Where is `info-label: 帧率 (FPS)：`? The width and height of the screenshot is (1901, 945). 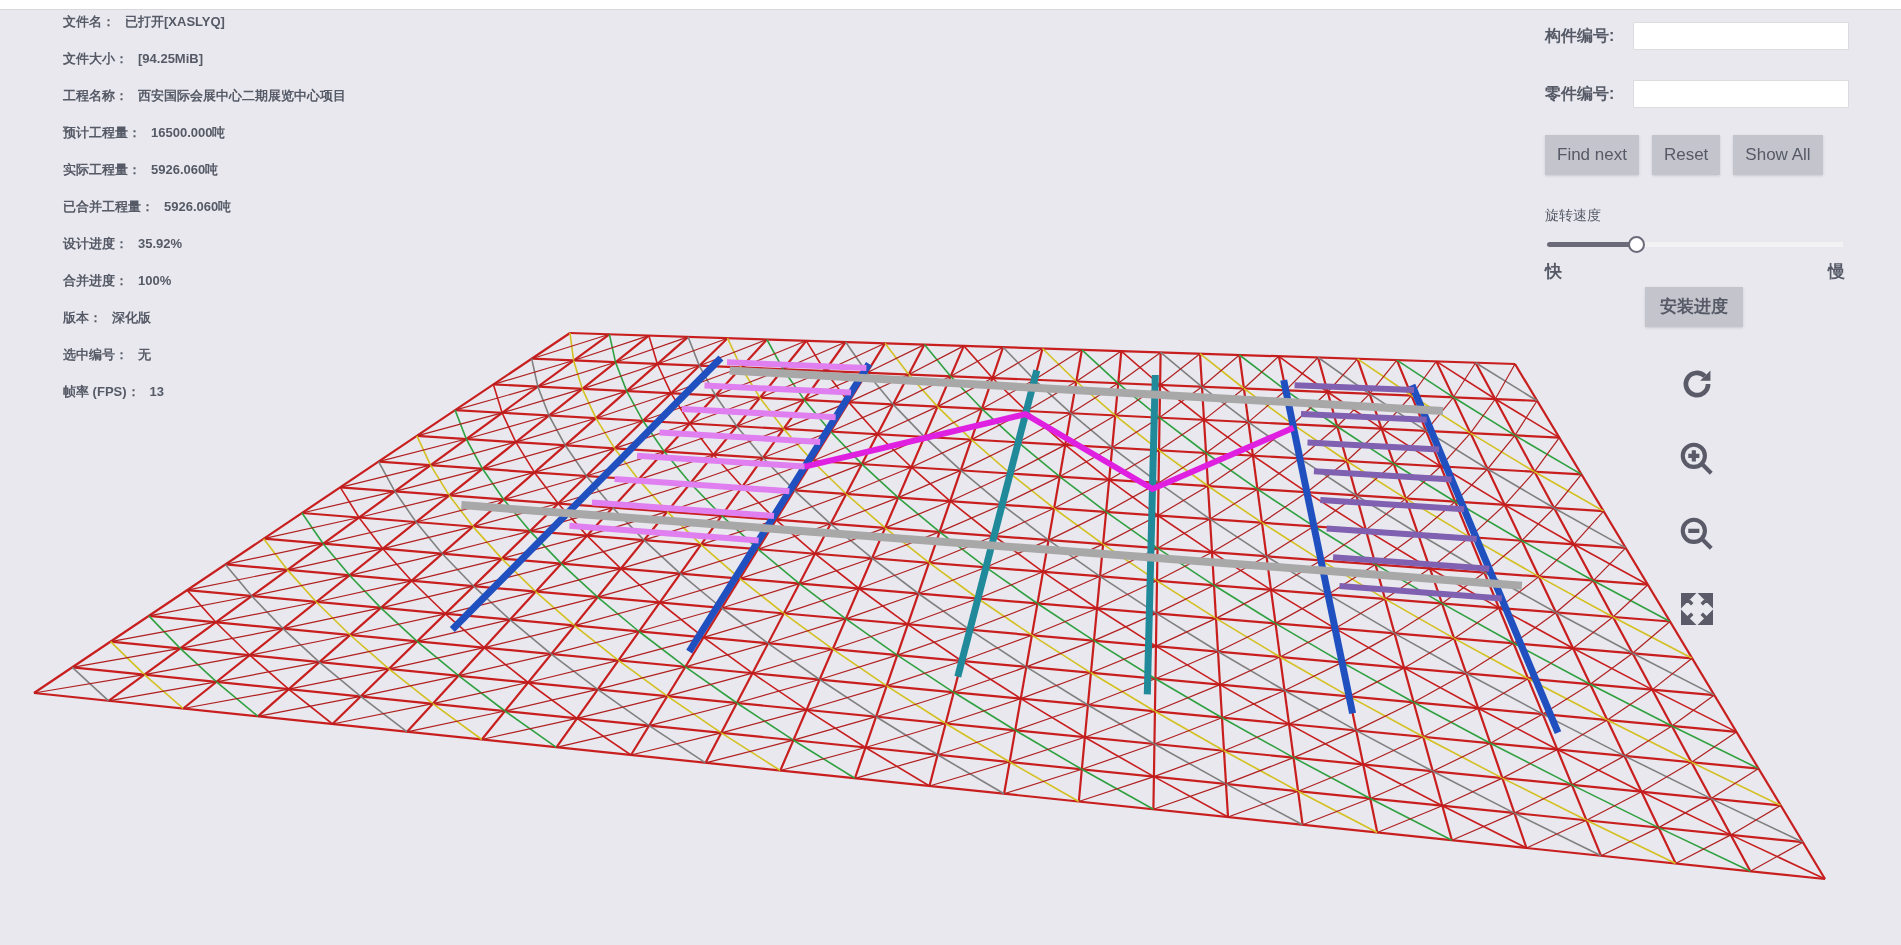 info-label: 帧率 (FPS)： is located at coordinates (101, 392).